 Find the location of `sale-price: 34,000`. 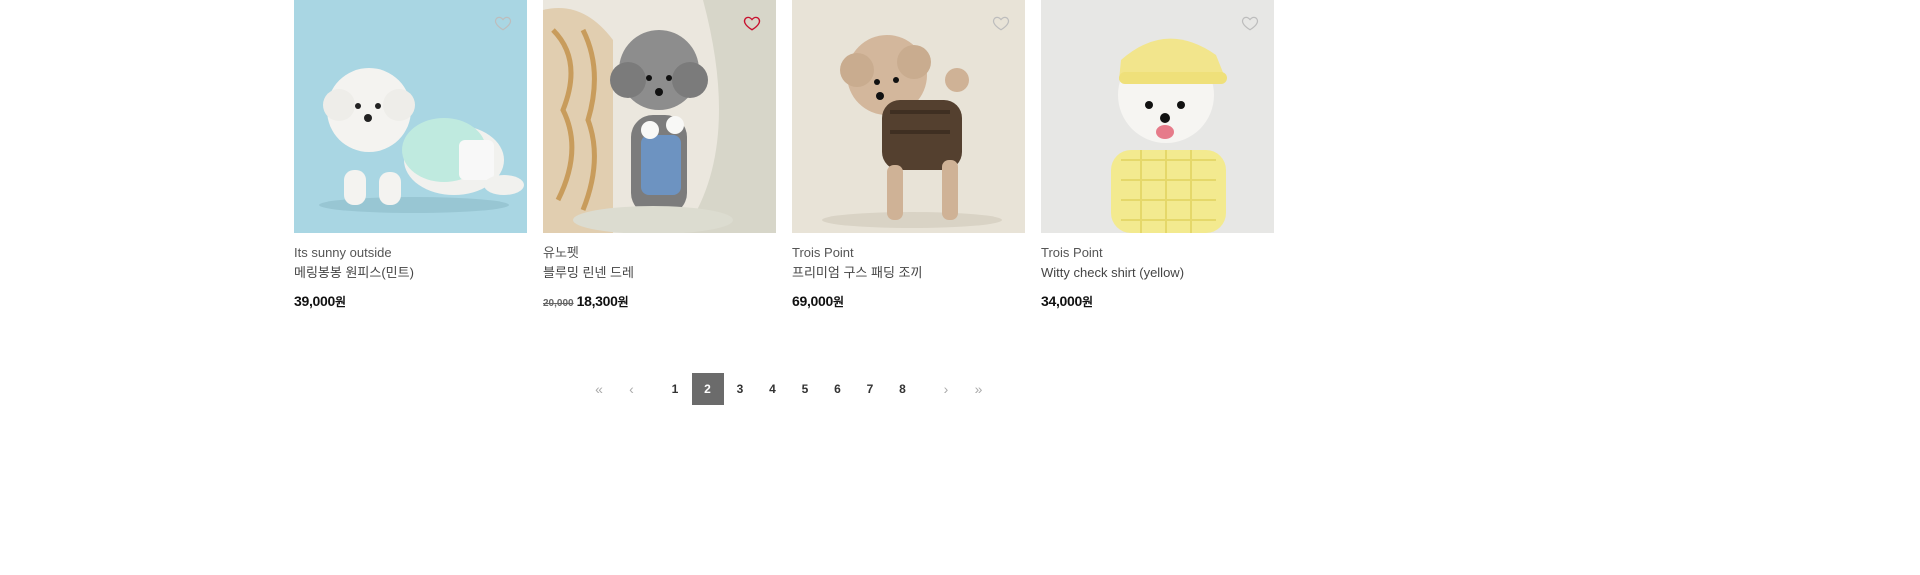

sale-price: 34,000 is located at coordinates (1062, 301).